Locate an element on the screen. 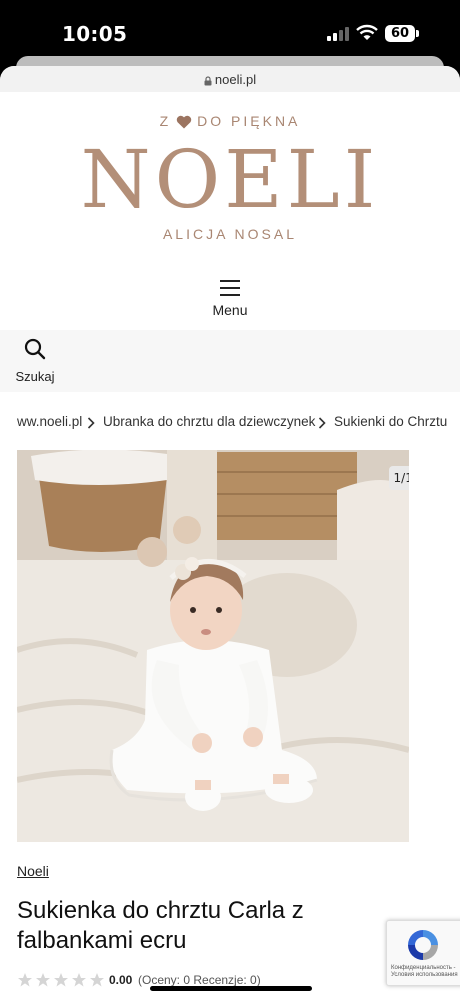 Image resolution: width=460 pixels, height=1000 pixels. status-time: 10:05 is located at coordinates (95, 34).